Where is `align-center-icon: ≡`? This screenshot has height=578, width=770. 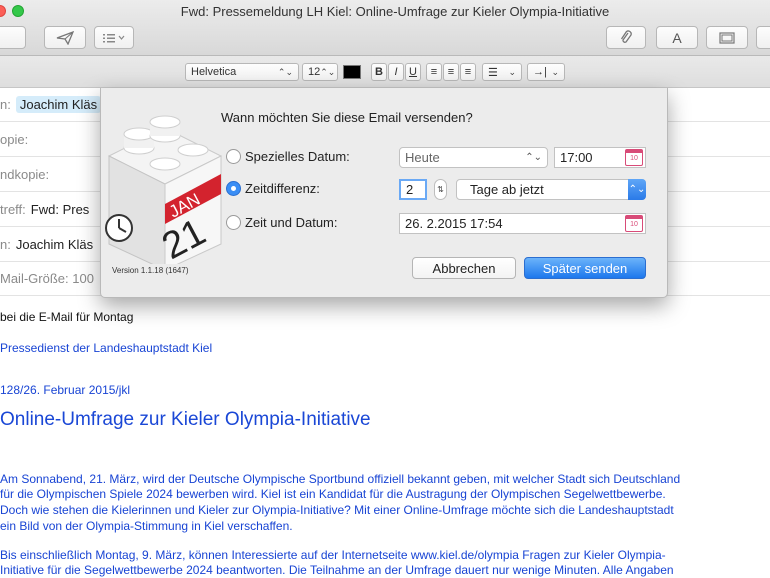 align-center-icon: ≡ is located at coordinates (451, 72).